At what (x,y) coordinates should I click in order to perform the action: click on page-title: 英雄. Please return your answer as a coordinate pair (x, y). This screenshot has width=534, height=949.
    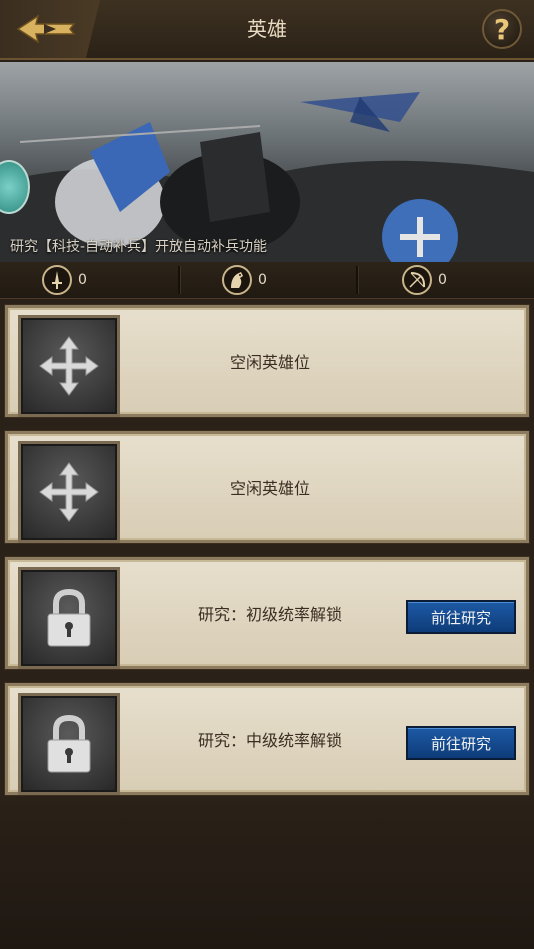
    Looking at the image, I should click on (267, 29).